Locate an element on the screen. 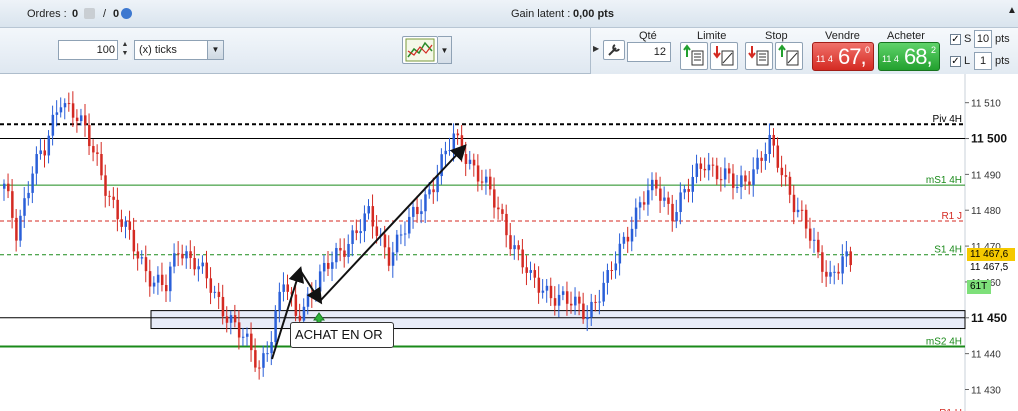 The image size is (1018, 411). buy-label: Acheter is located at coordinates (906, 36).